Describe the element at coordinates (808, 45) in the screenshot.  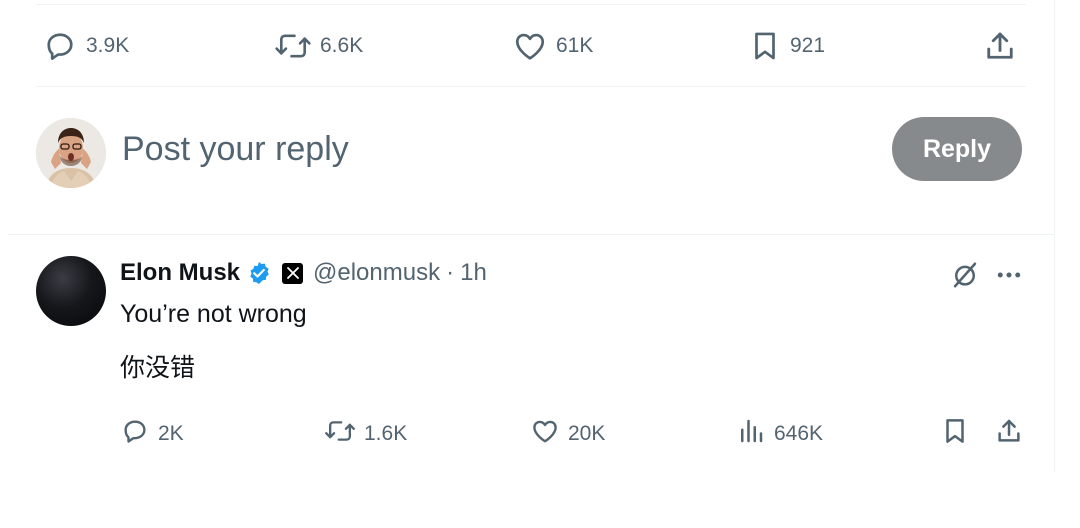
I see `bookmark-count: 921` at that location.